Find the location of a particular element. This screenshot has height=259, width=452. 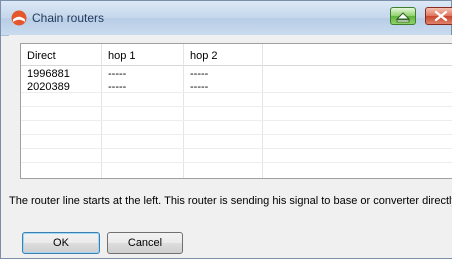

close-icon is located at coordinates (441, 16).